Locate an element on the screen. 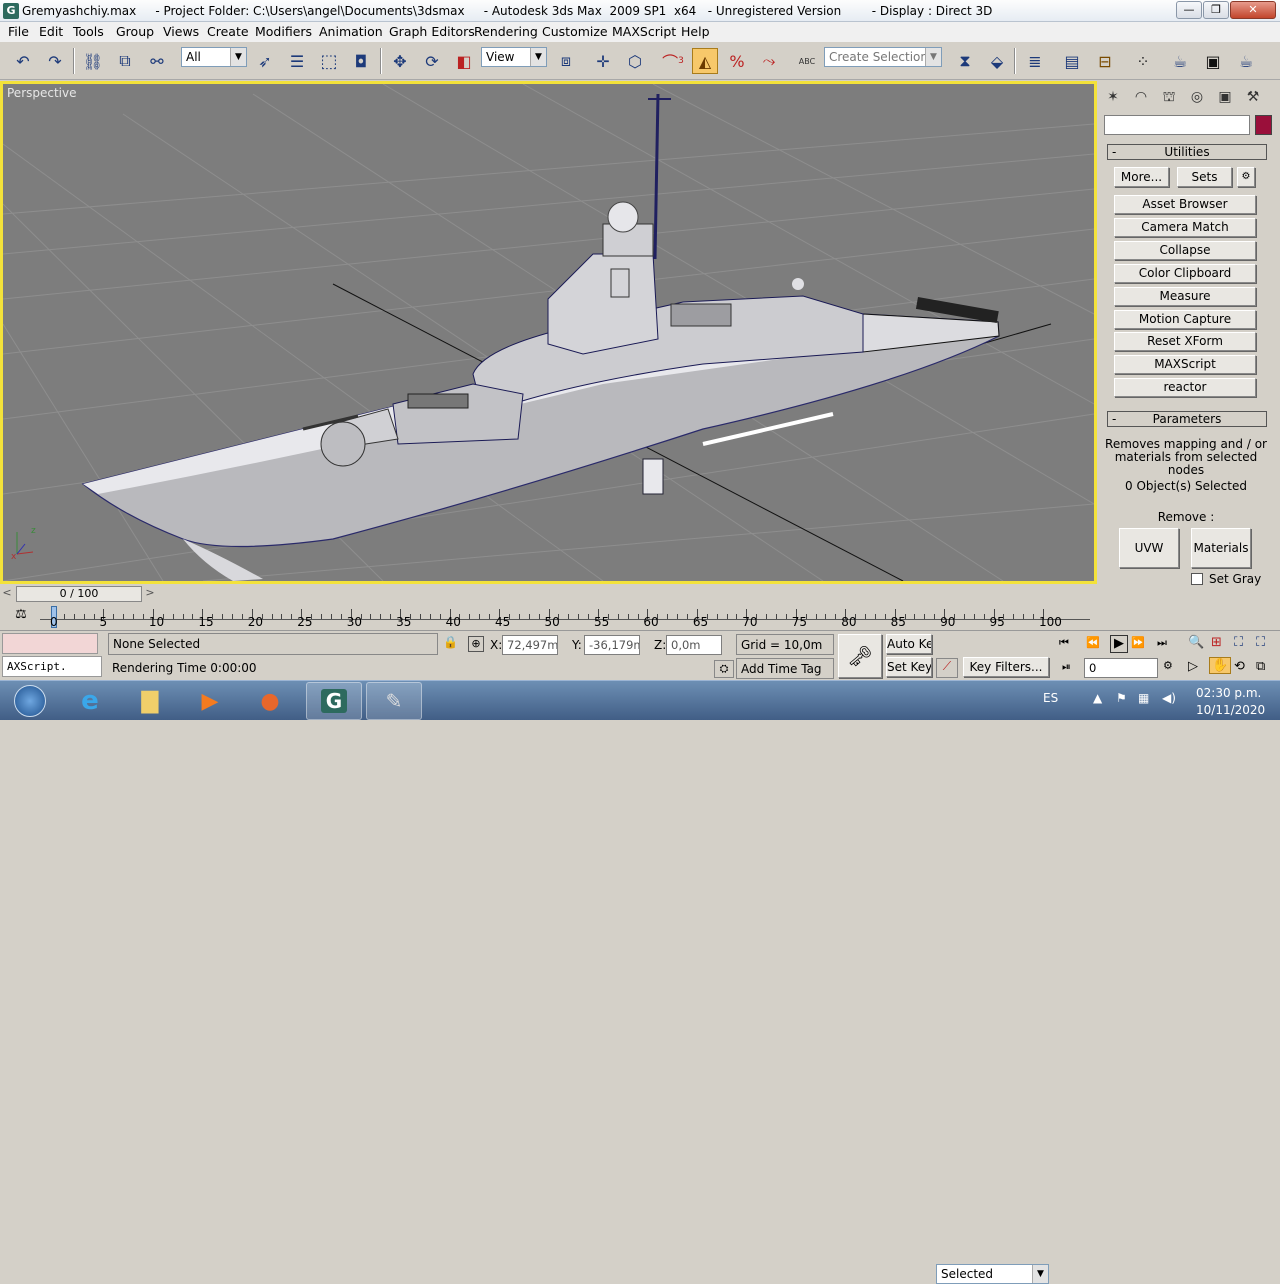  time-slider-prev: < is located at coordinates (7, 594).